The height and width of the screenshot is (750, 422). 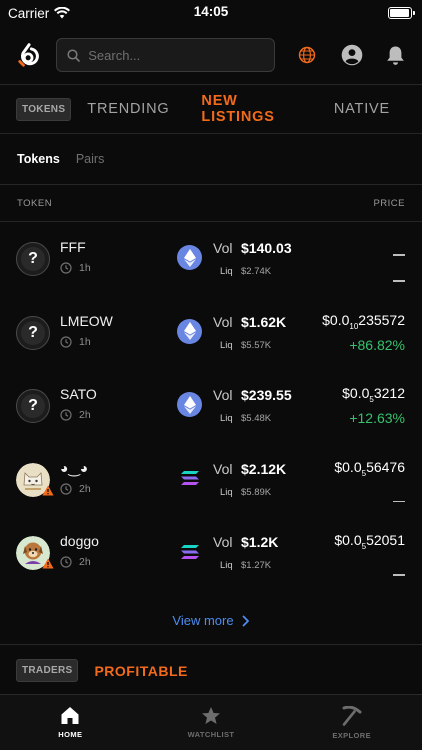 What do you see at coordinates (47, 670) in the screenshot?
I see `traders-badge: TRADERS` at bounding box center [47, 670].